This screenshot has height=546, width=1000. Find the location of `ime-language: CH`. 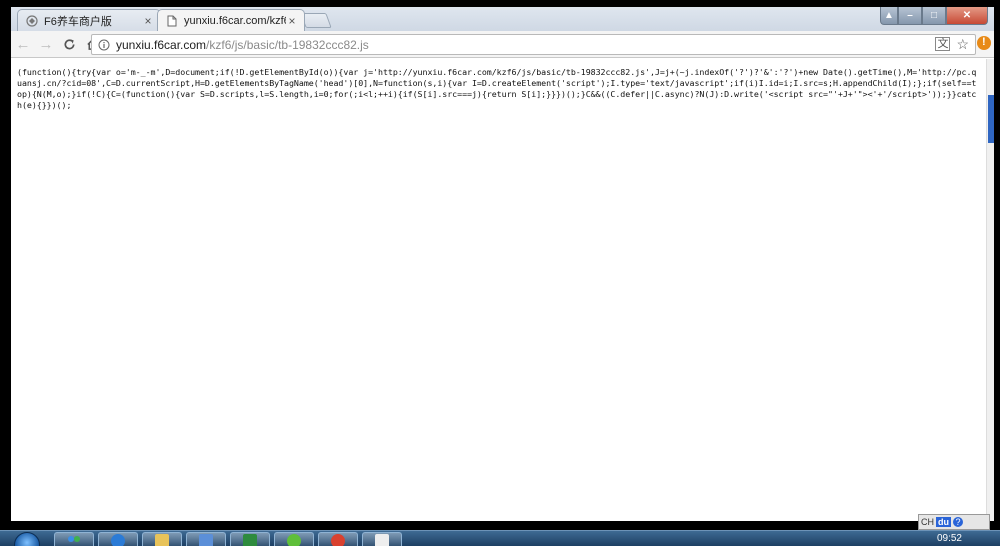

ime-language: CH is located at coordinates (927, 522).